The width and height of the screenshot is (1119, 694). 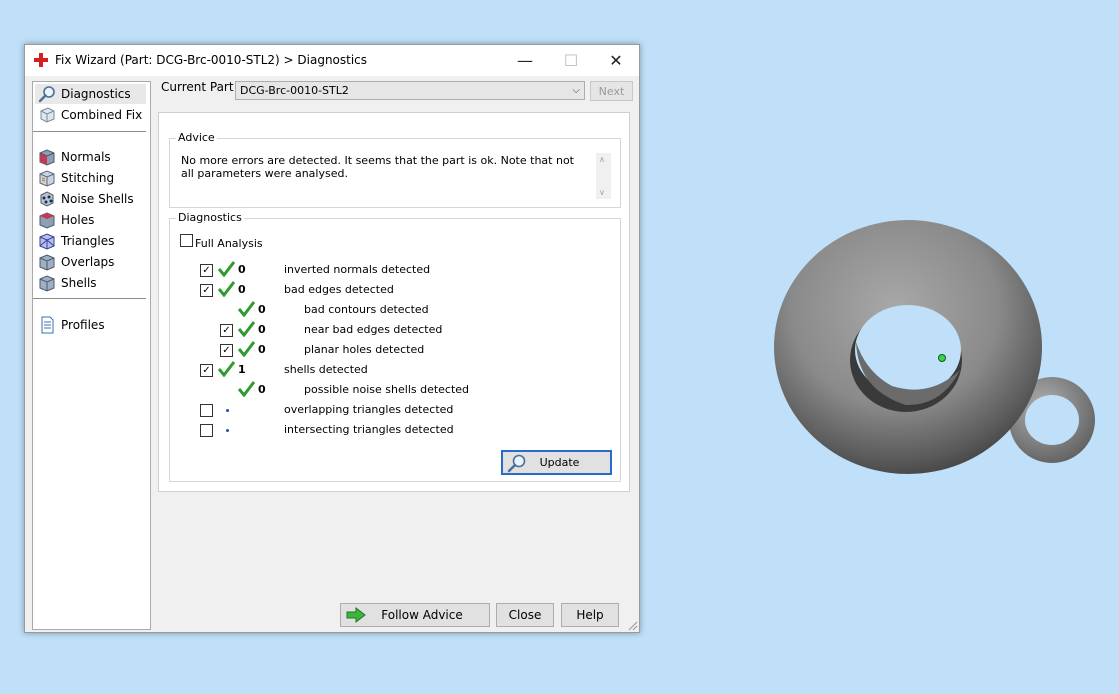 I want to click on scroll-down-icon: ∨, so click(x=602, y=192).